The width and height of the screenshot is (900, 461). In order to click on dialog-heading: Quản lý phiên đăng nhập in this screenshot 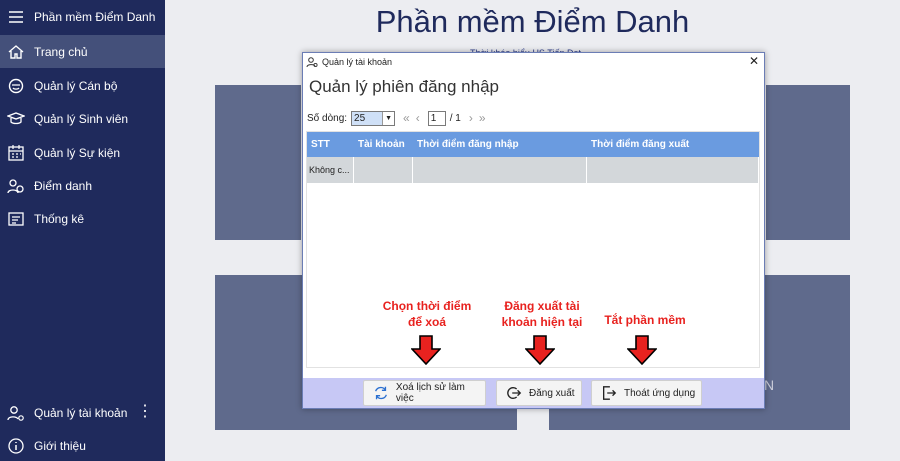, I will do `click(404, 86)`.